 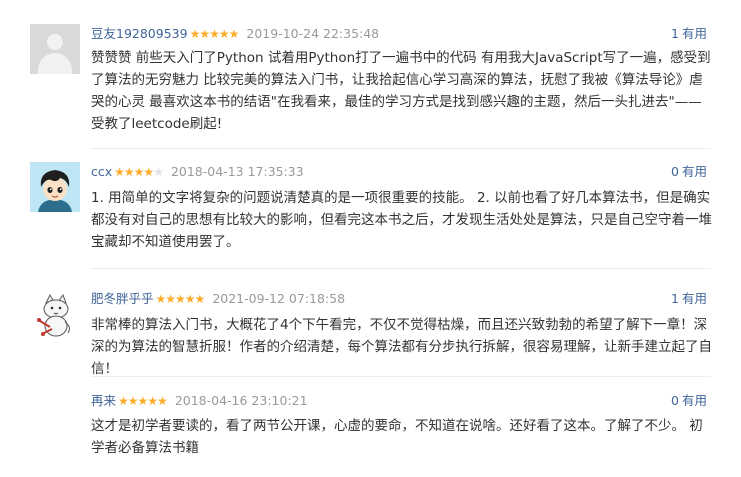 I want to click on reviewer-name: ccx, so click(x=101, y=171).